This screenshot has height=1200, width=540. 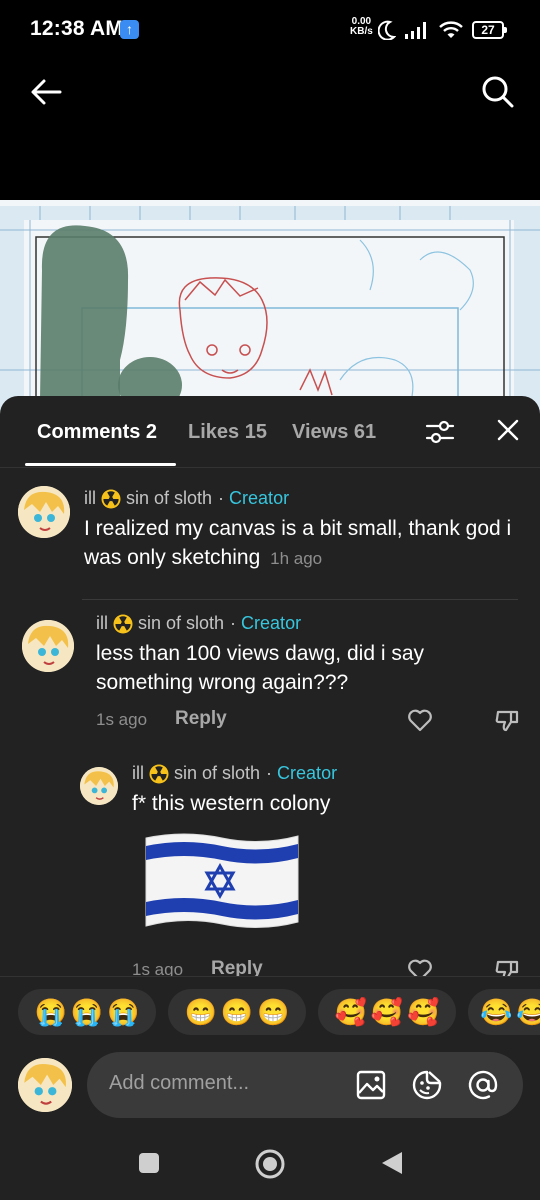 I want to click on sticker-icon, so click(x=427, y=1085).